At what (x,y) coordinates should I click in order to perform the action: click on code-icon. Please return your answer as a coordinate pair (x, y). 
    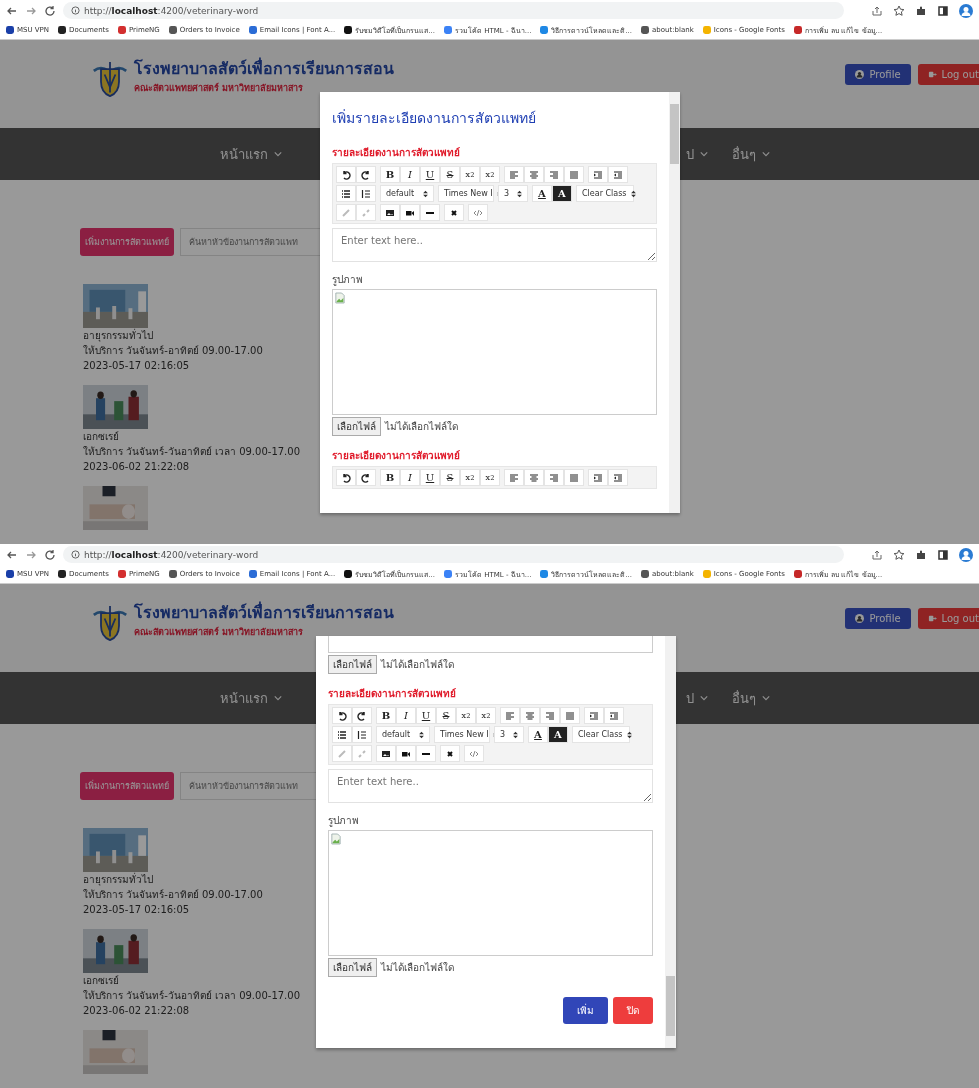
    Looking at the image, I should click on (474, 753).